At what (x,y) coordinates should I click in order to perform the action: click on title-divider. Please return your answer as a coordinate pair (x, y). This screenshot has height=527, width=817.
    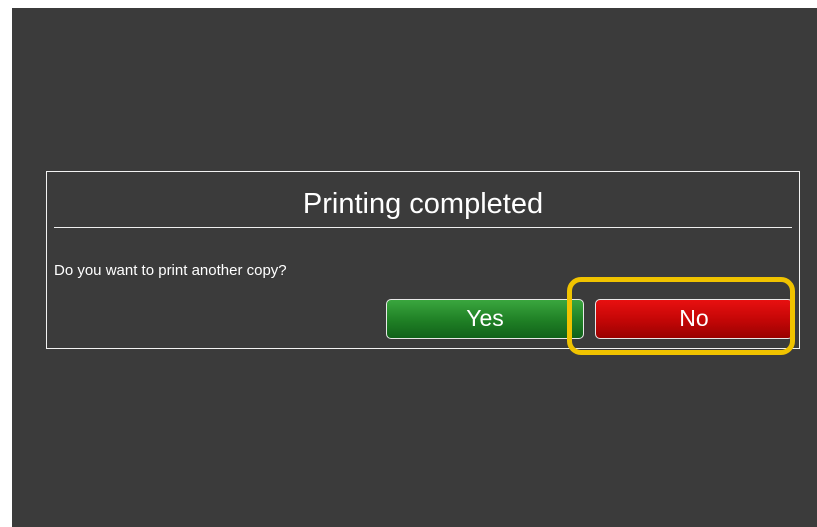
    Looking at the image, I should click on (423, 227).